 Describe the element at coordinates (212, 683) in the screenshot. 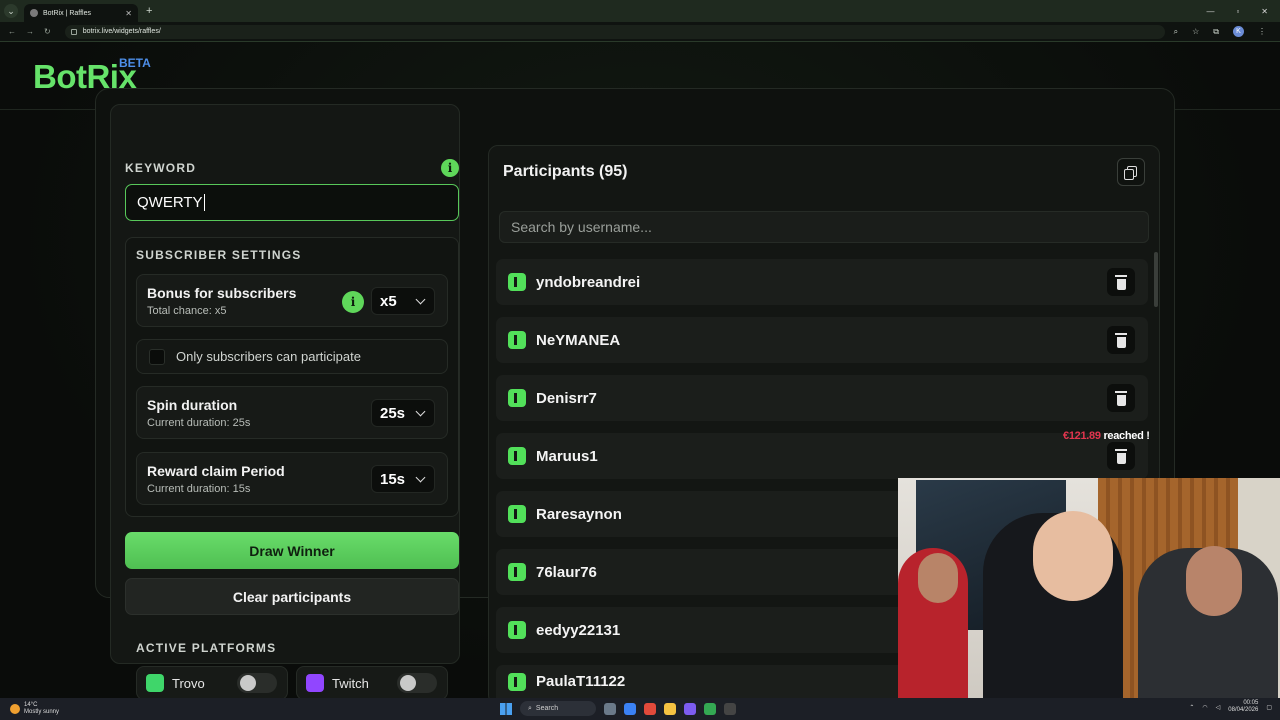

I see `platform-trovo: Trovo` at that location.